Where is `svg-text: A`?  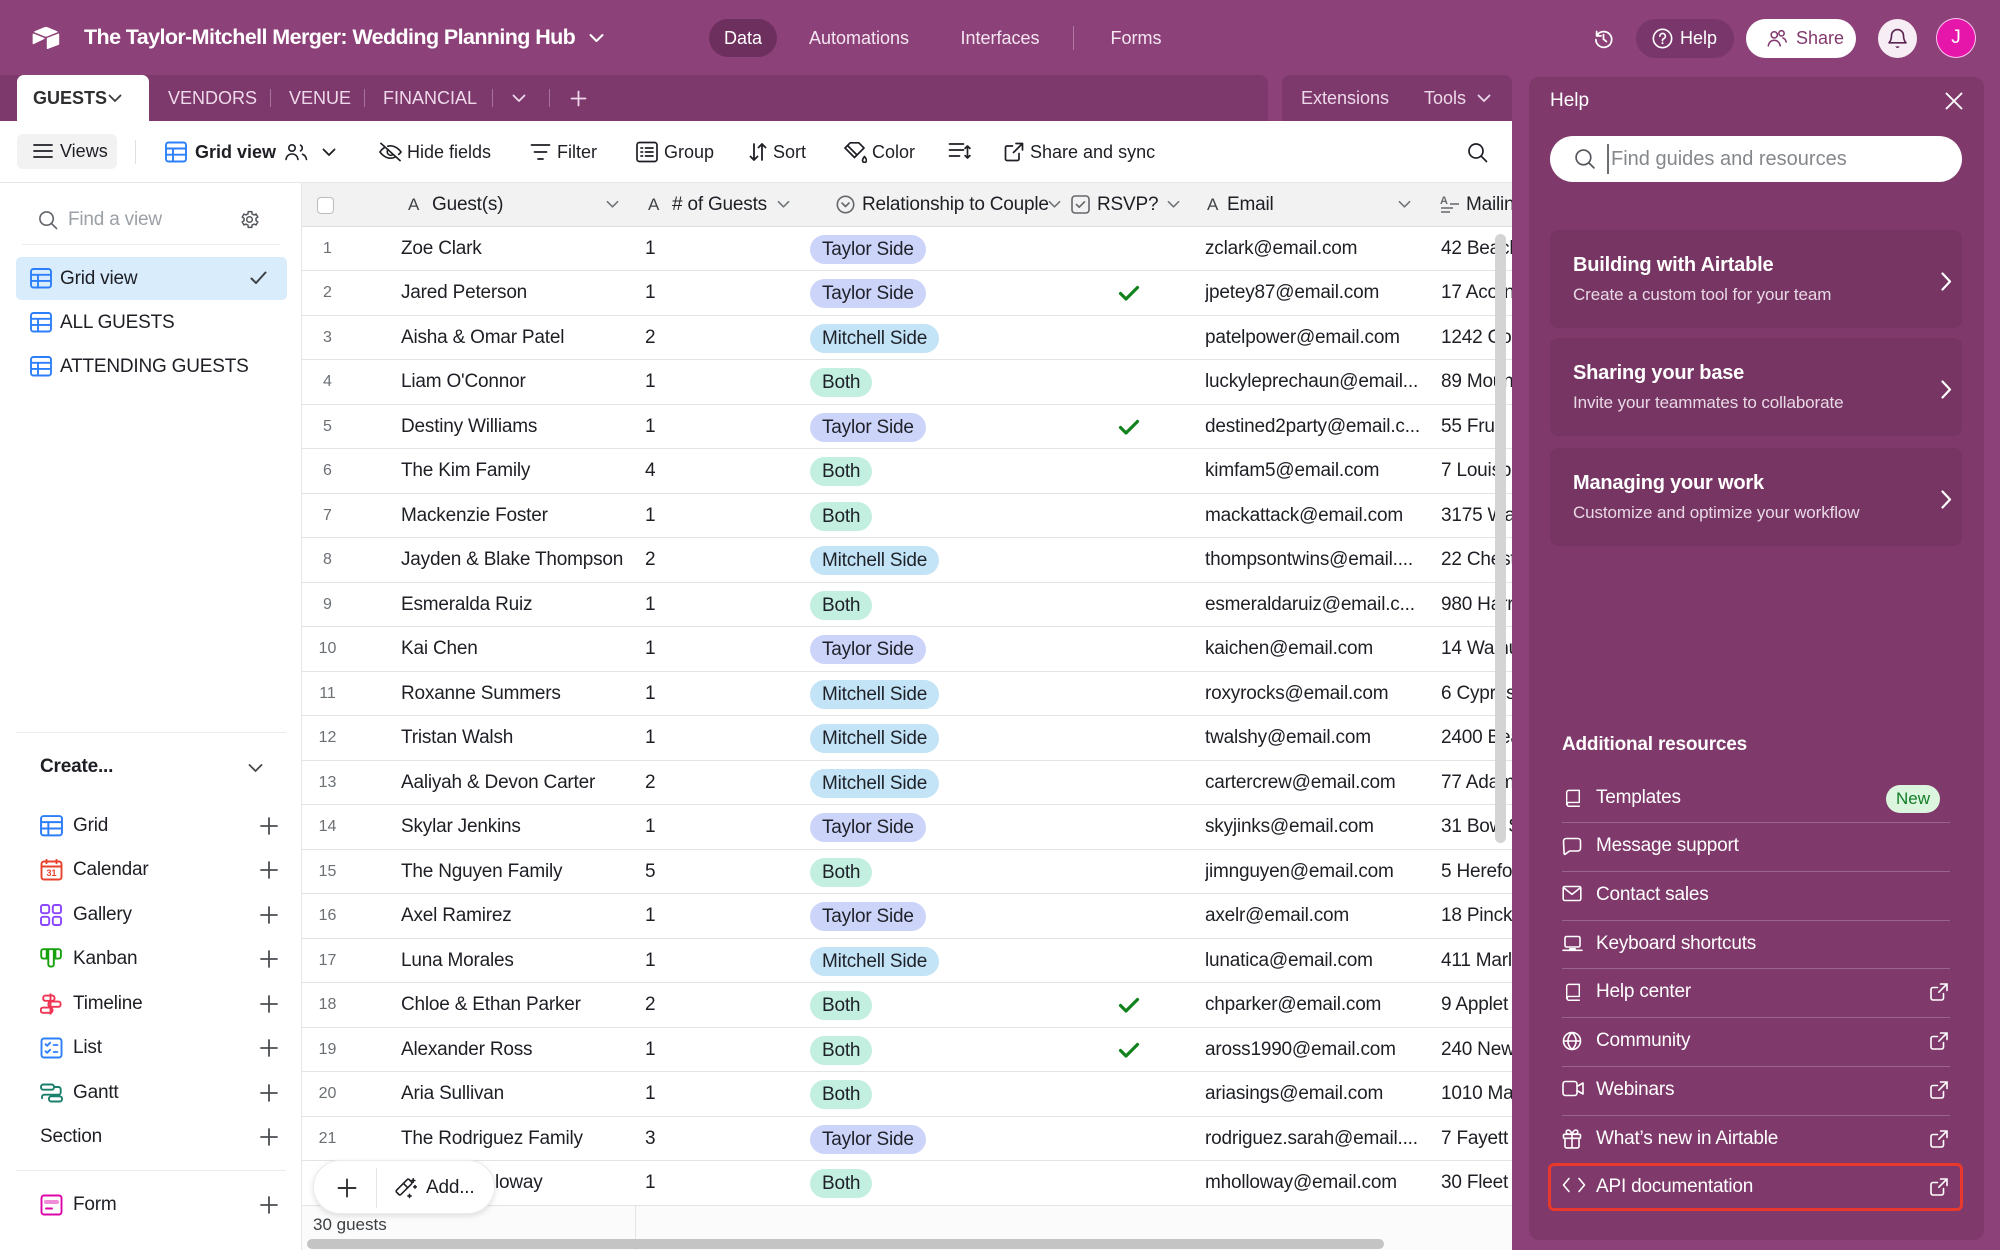 svg-text: A is located at coordinates (1444, 201).